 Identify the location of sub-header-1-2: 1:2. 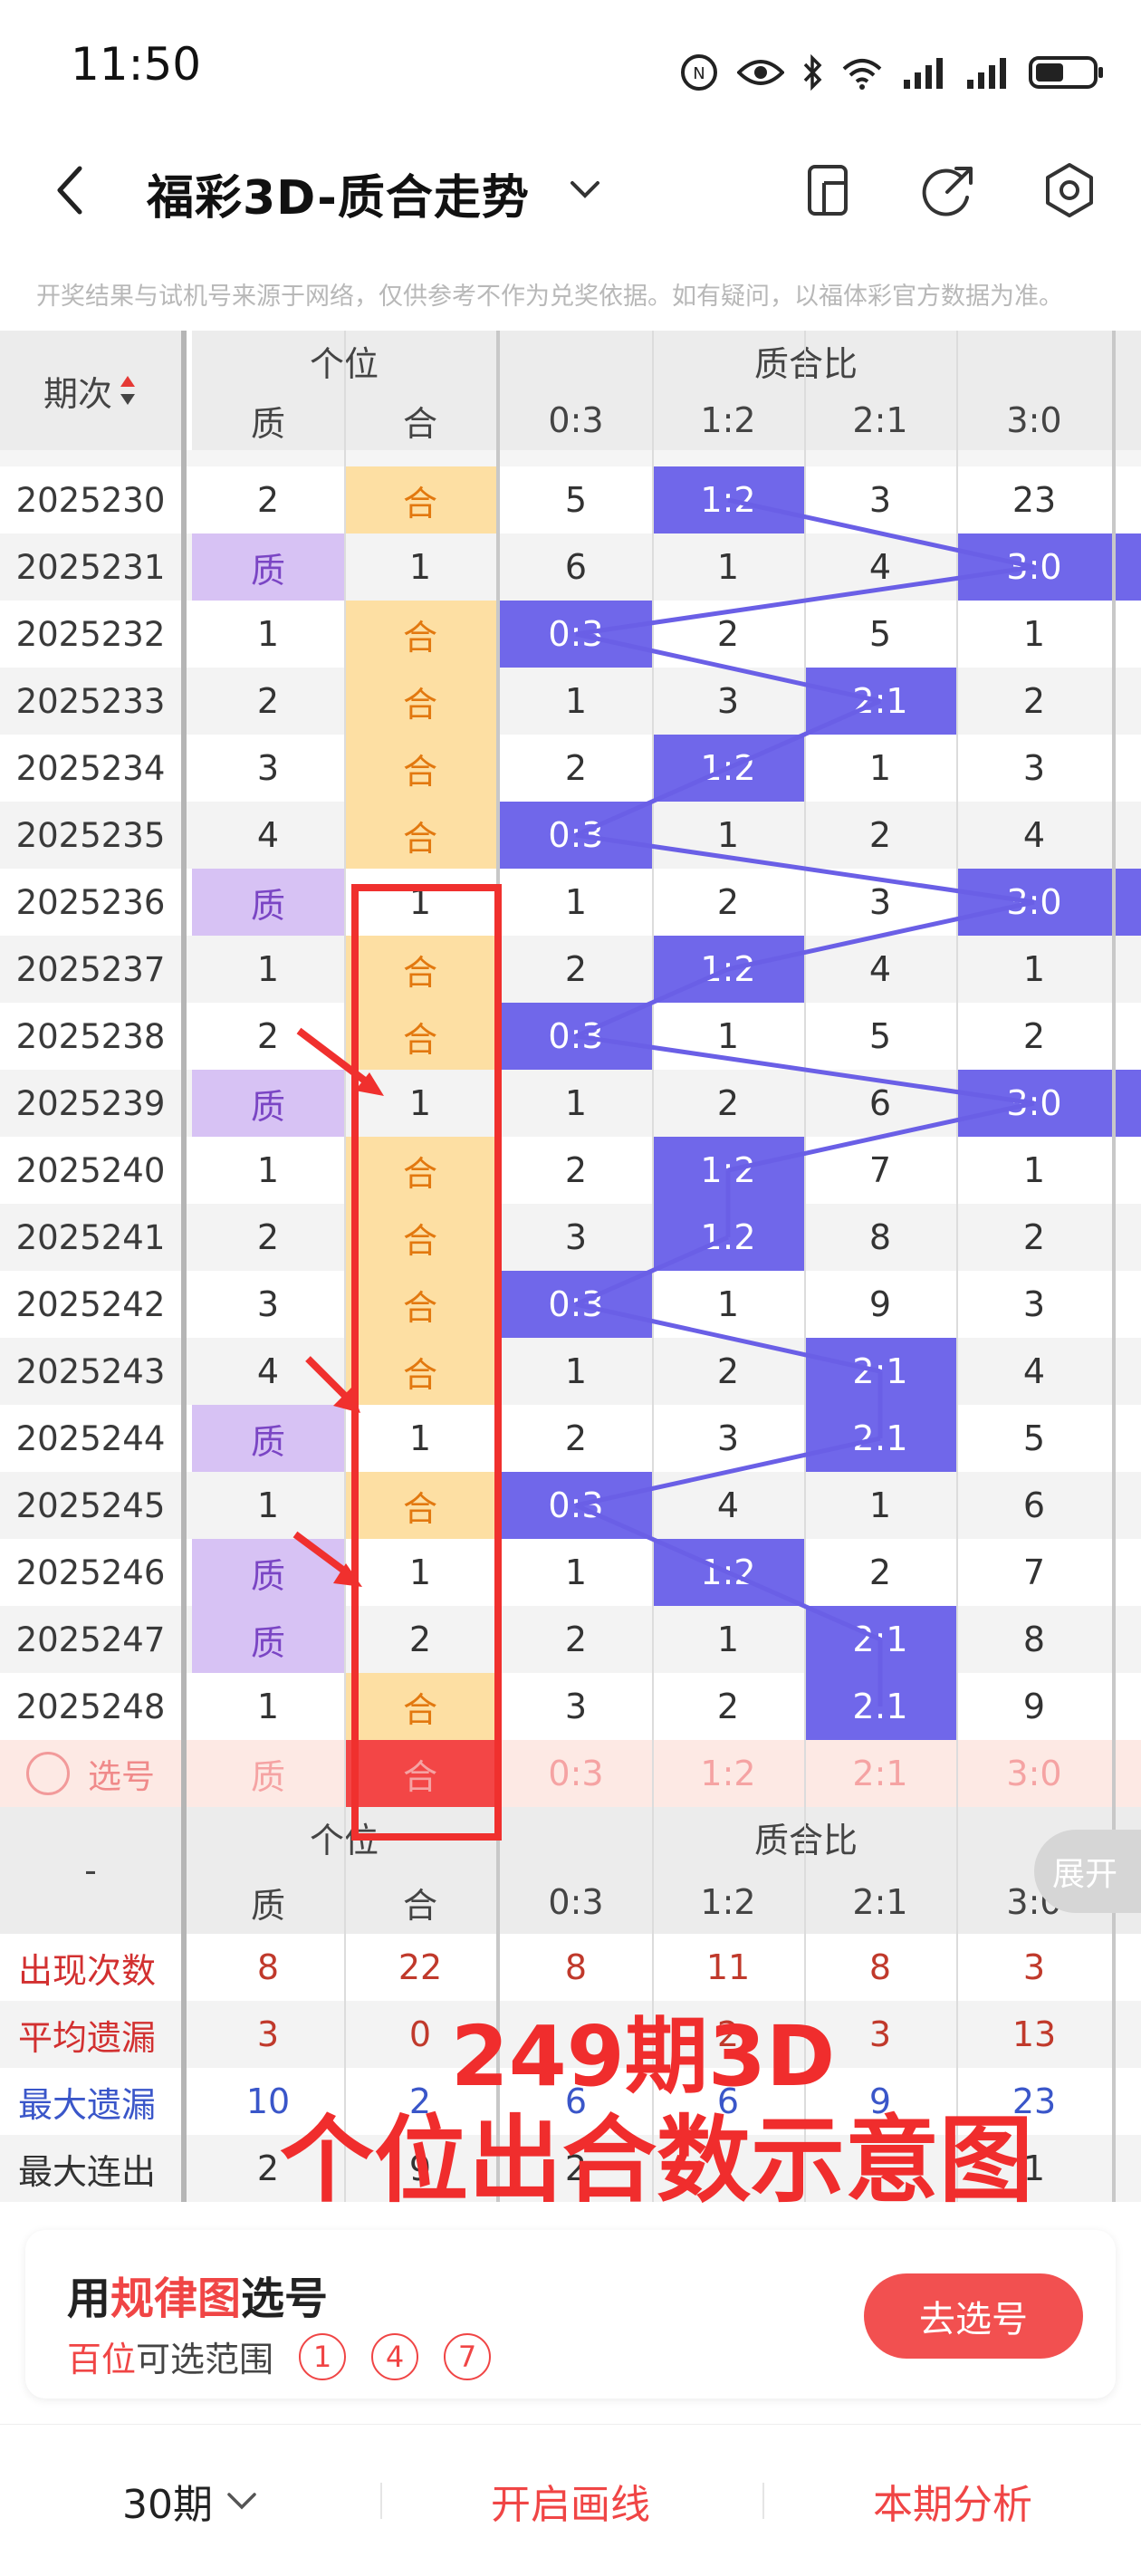
(728, 420).